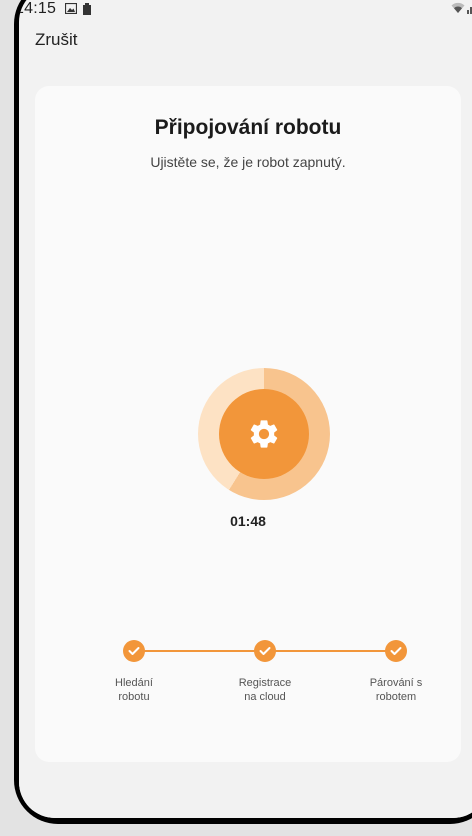  What do you see at coordinates (38, 8) in the screenshot?
I see `status-time: 14:15` at bounding box center [38, 8].